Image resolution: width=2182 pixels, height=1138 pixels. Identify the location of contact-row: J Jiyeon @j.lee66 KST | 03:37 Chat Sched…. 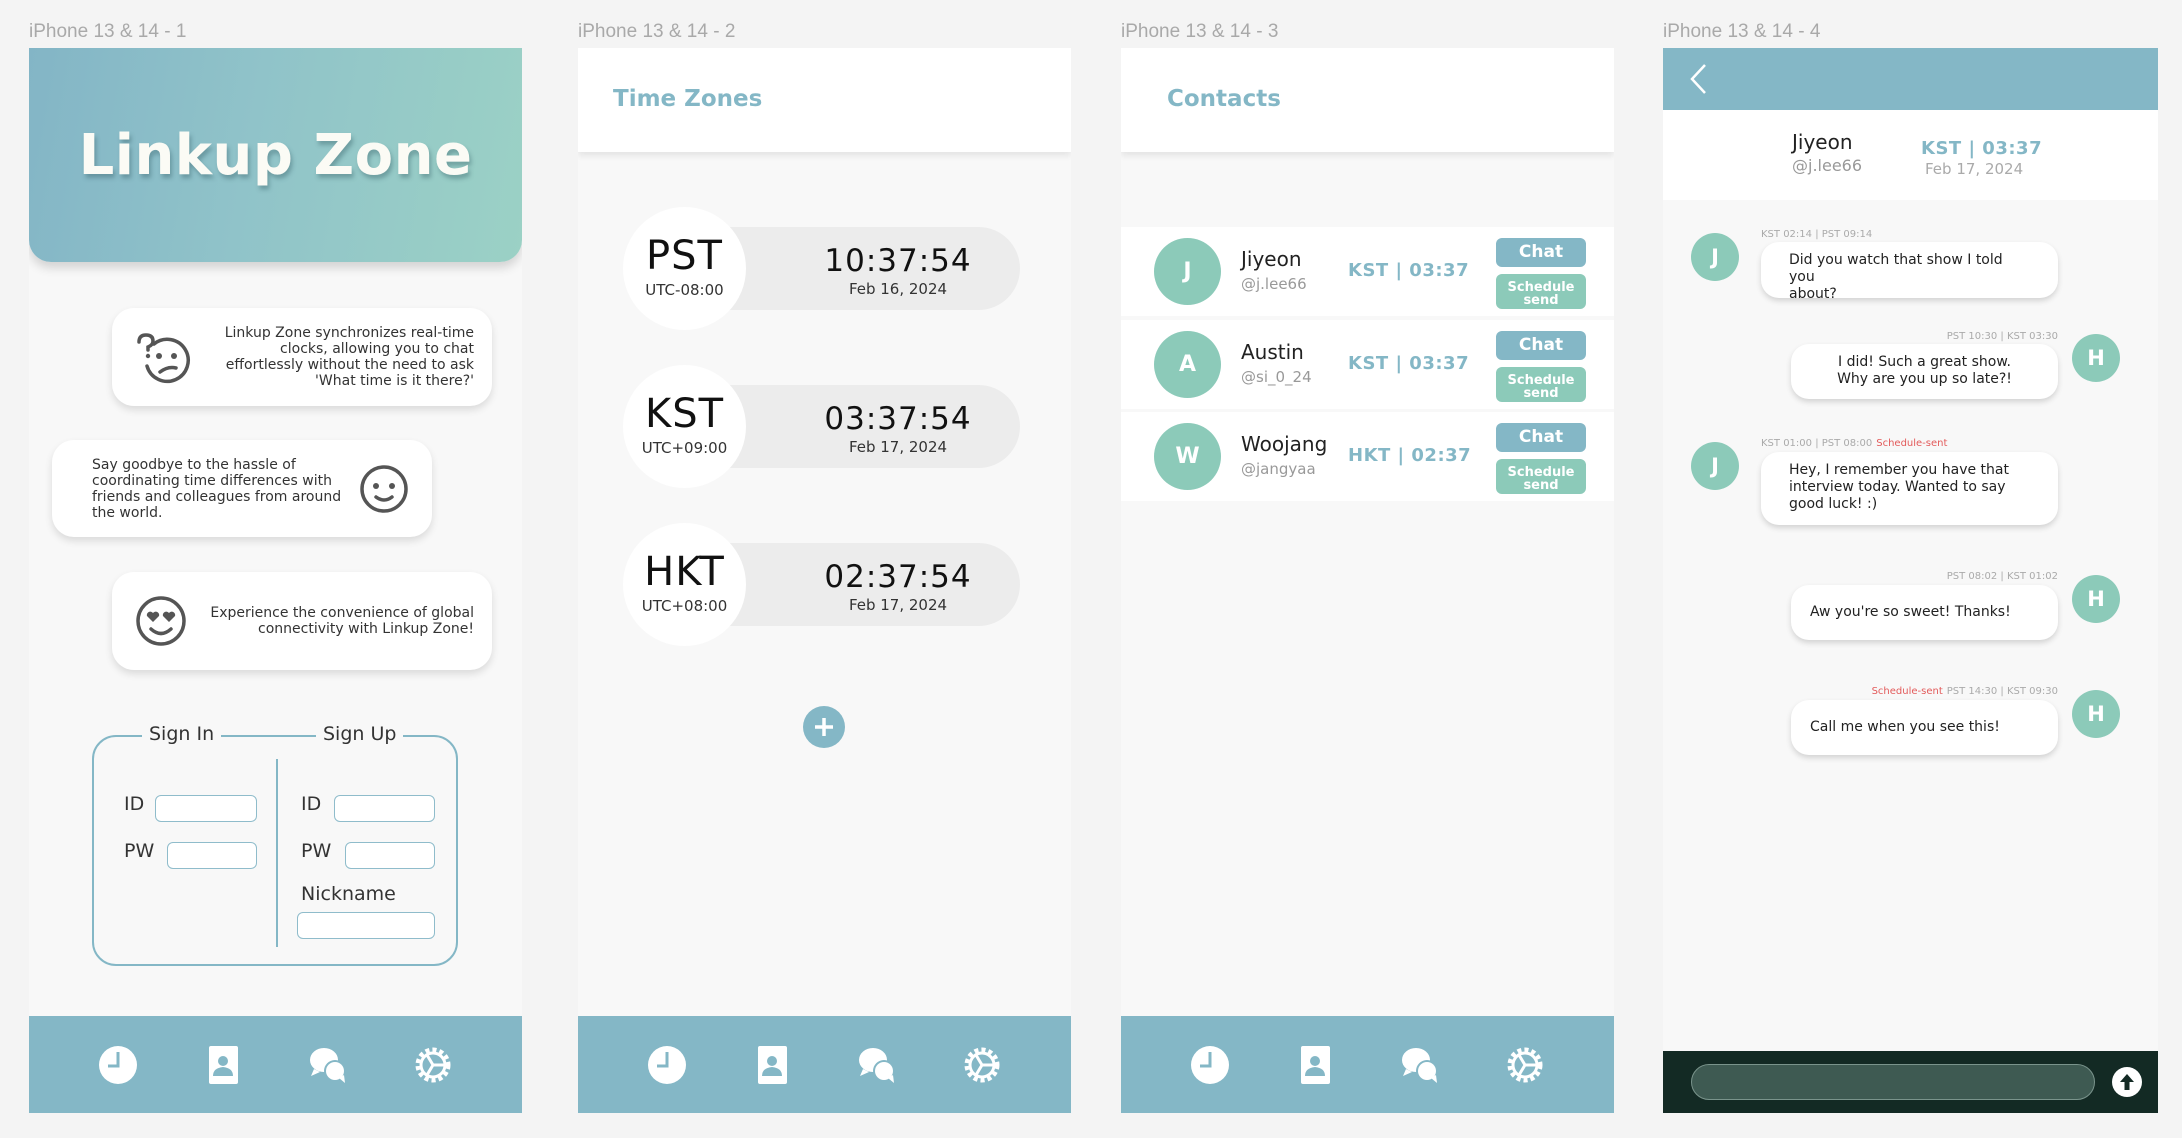
(1367, 271).